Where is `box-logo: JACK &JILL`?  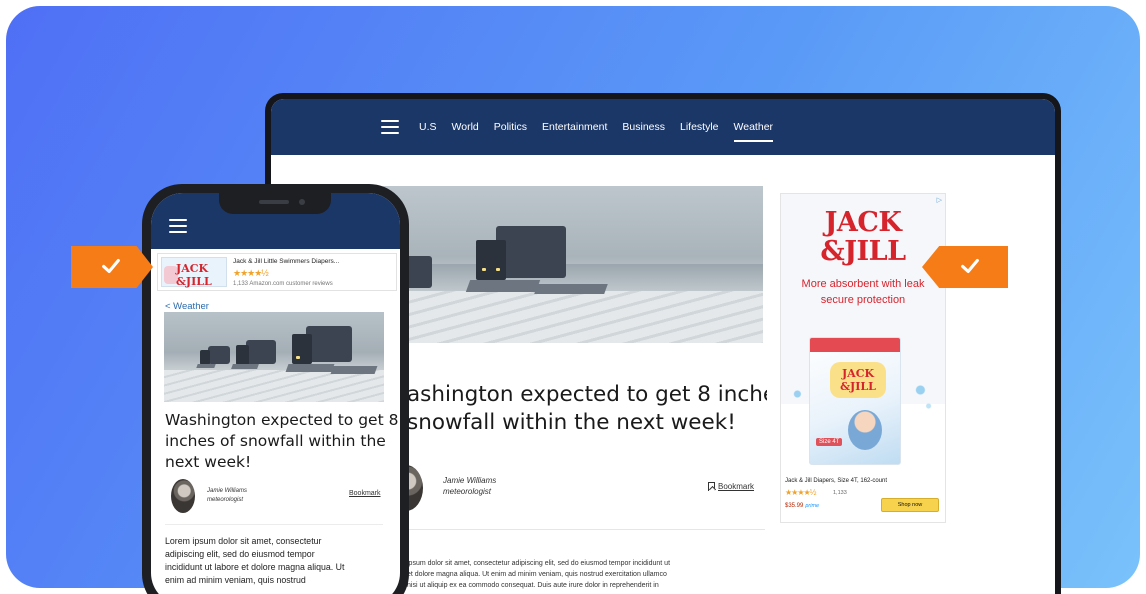
box-logo: JACK &JILL is located at coordinates (858, 380).